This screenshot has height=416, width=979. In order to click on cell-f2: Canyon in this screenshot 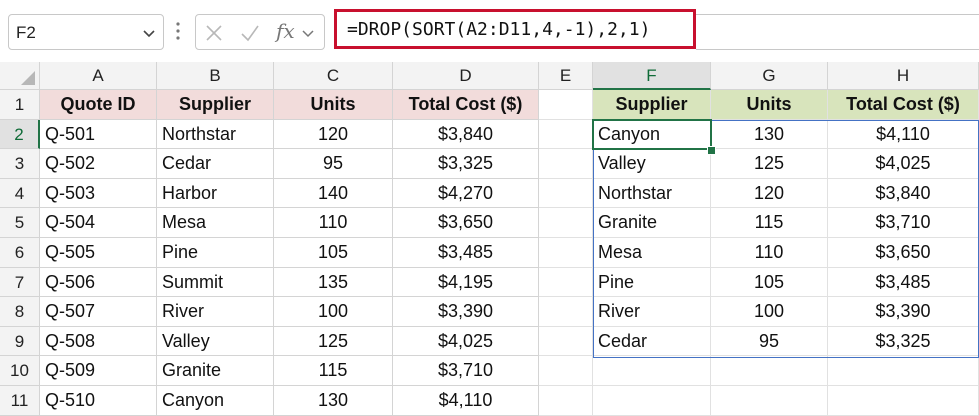, I will do `click(652, 134)`.